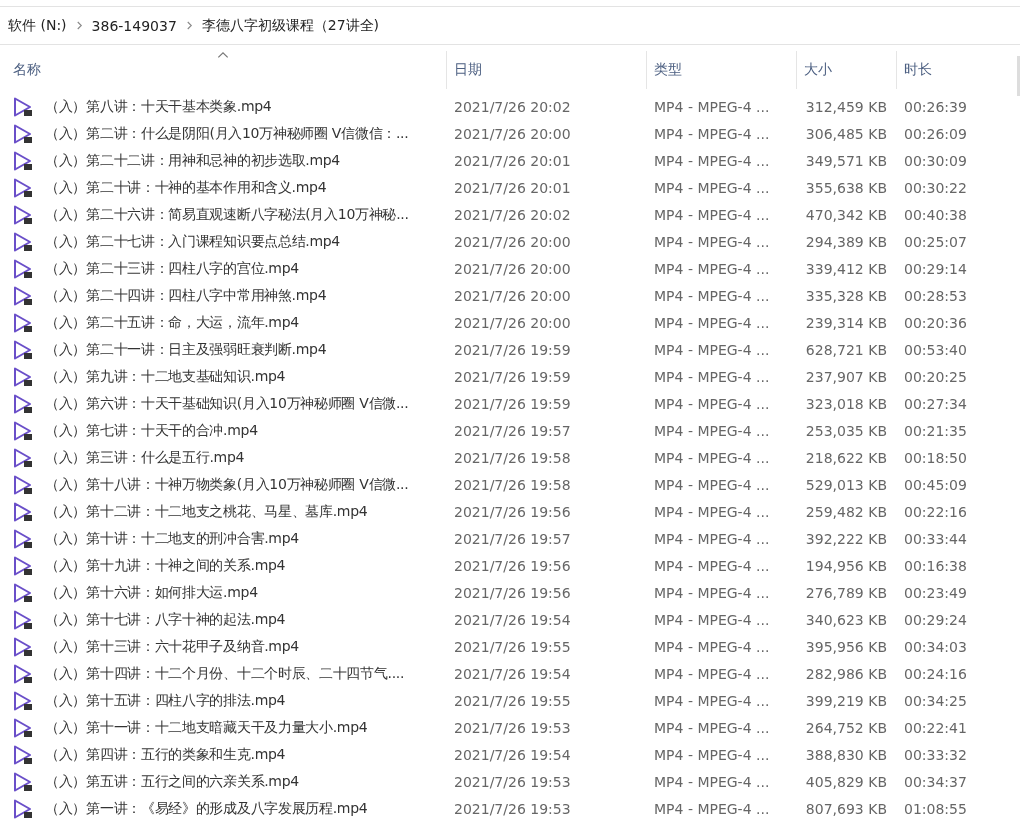 Image resolution: width=1020 pixels, height=836 pixels. I want to click on file-name: （入）第十三讲：六十花甲子及纳音.mp4, so click(172, 646).